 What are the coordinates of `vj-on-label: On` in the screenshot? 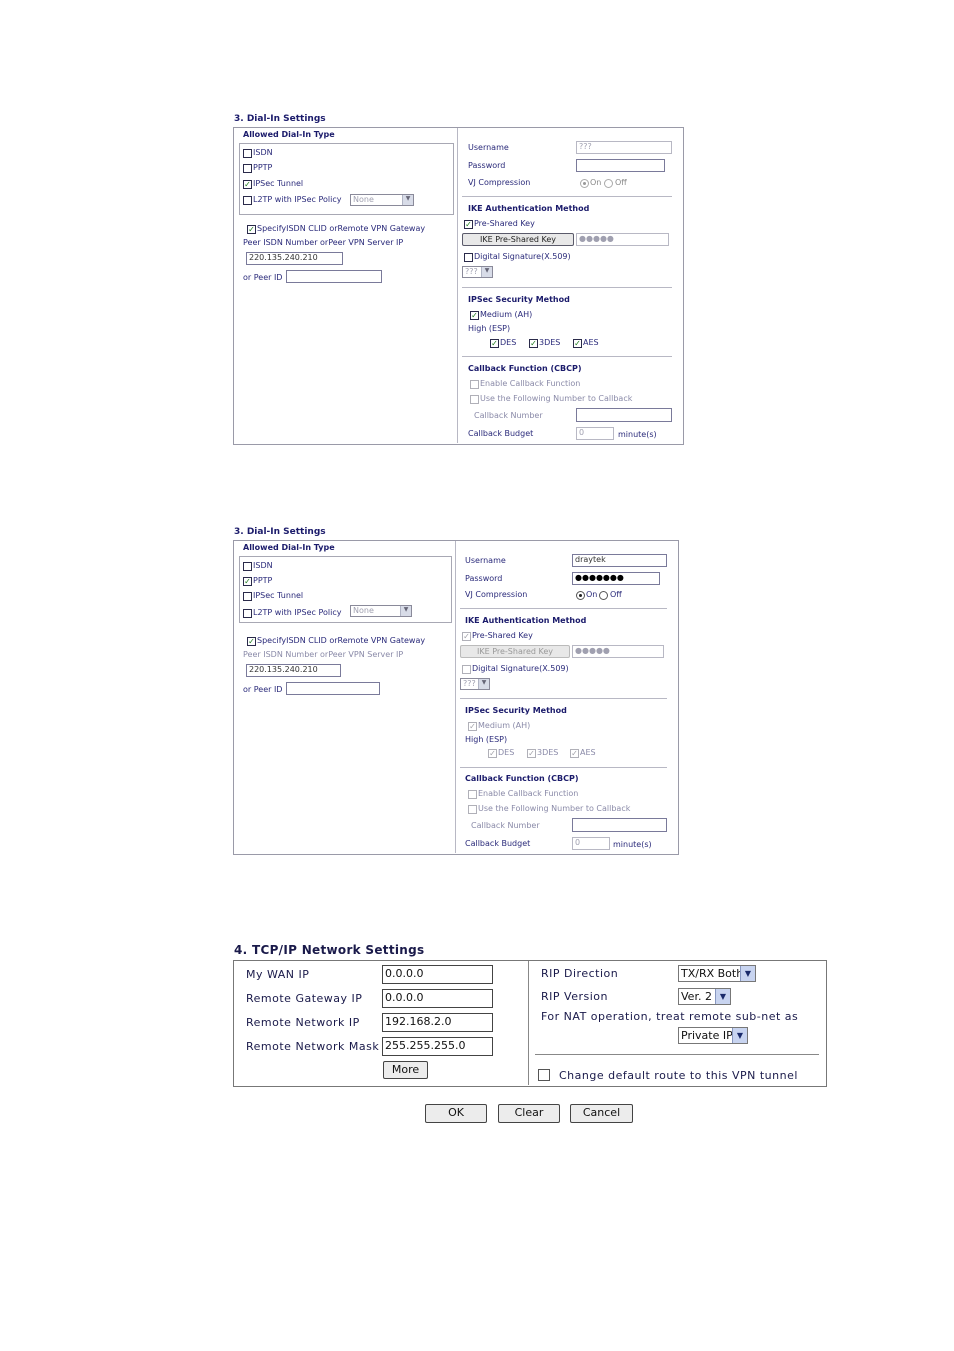 It's located at (592, 594).